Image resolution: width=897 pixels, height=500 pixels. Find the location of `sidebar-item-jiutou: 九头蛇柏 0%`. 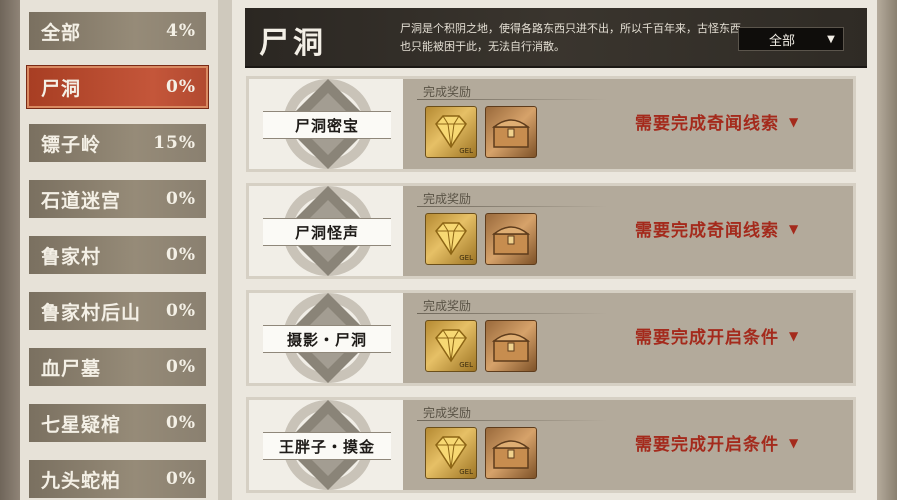

sidebar-item-jiutou: 九头蛇柏 0% is located at coordinates (117, 479).